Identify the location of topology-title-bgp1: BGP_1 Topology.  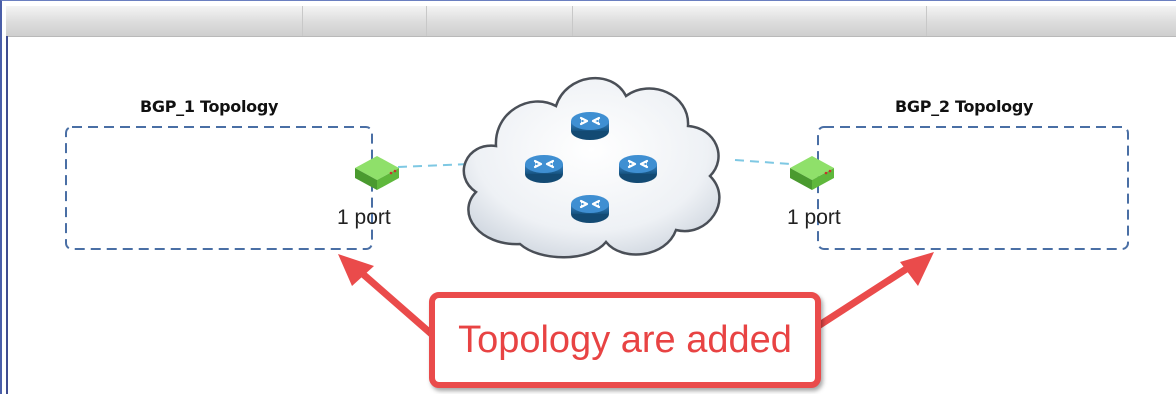
(209, 106).